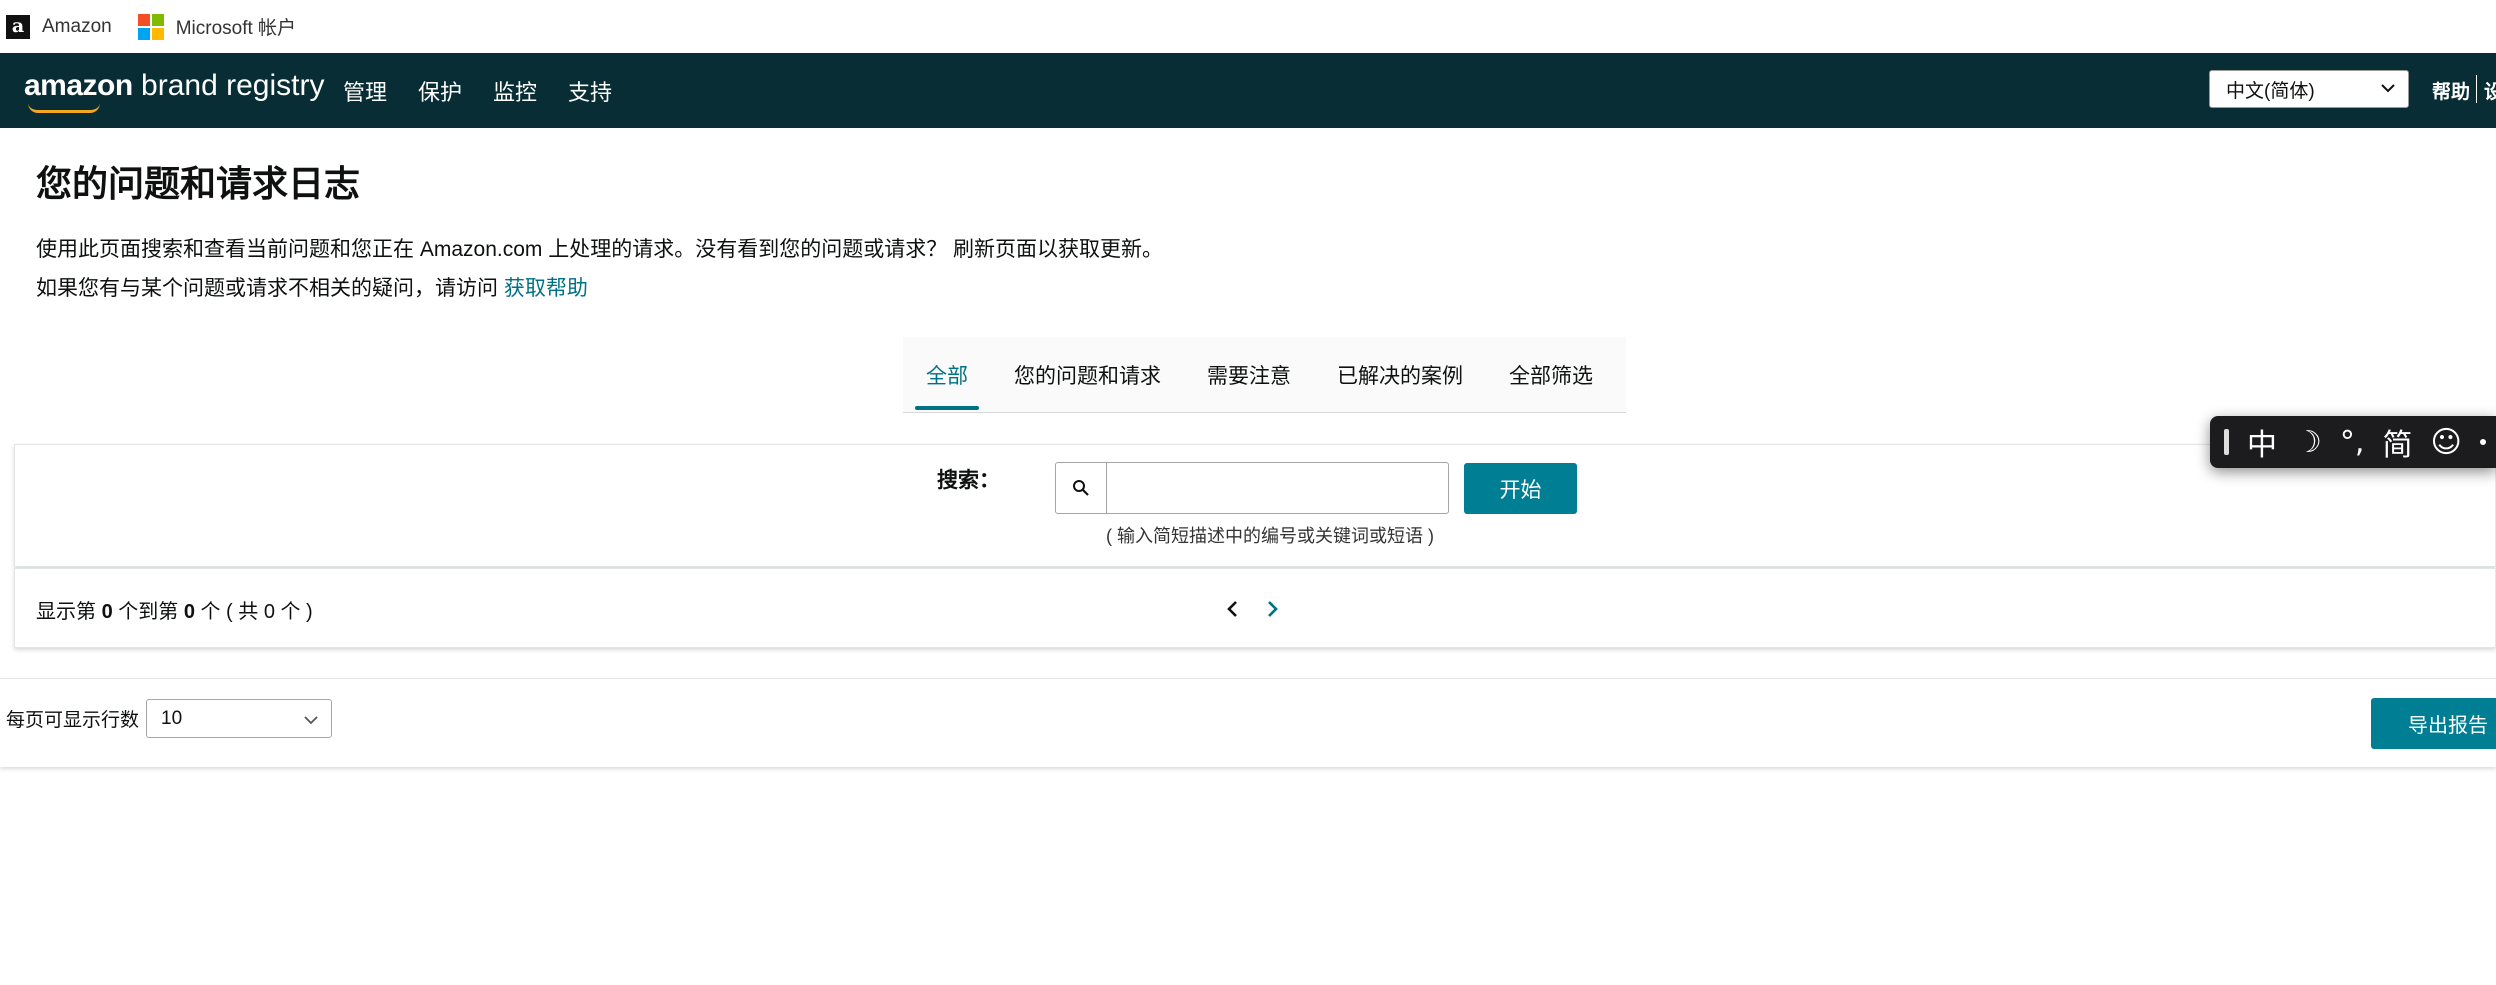 The image size is (2496, 985). What do you see at coordinates (1255, 608) in the screenshot?
I see `results-panel` at bounding box center [1255, 608].